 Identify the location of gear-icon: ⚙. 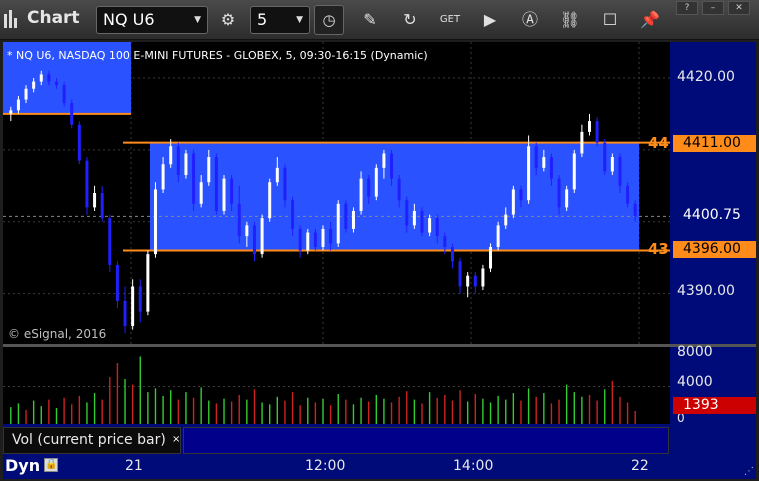
(228, 20).